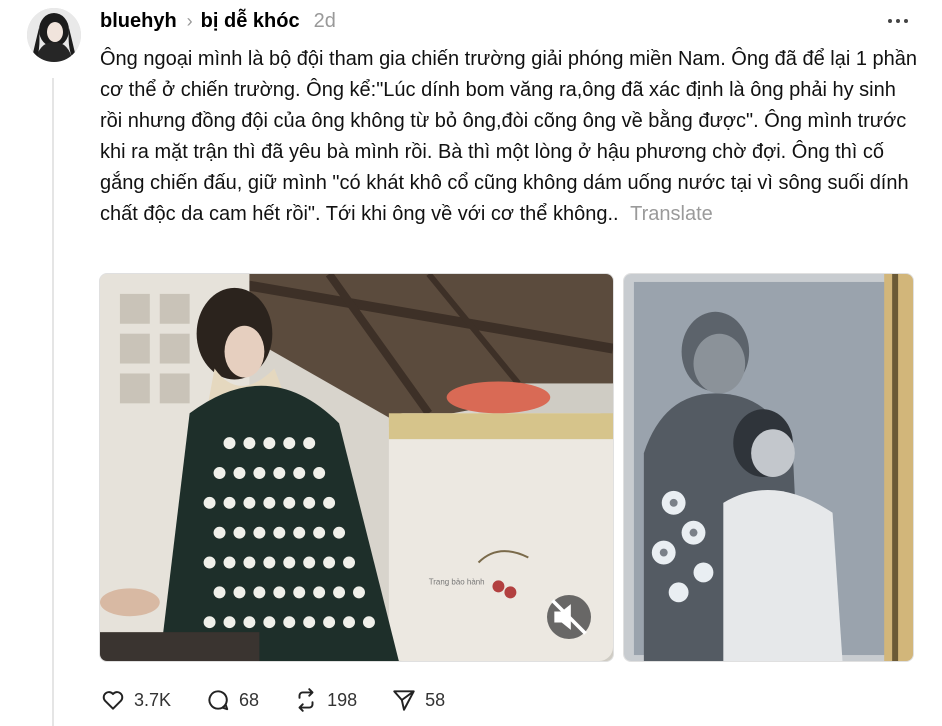  What do you see at coordinates (418, 700) in the screenshot?
I see `share-button: 58` at bounding box center [418, 700].